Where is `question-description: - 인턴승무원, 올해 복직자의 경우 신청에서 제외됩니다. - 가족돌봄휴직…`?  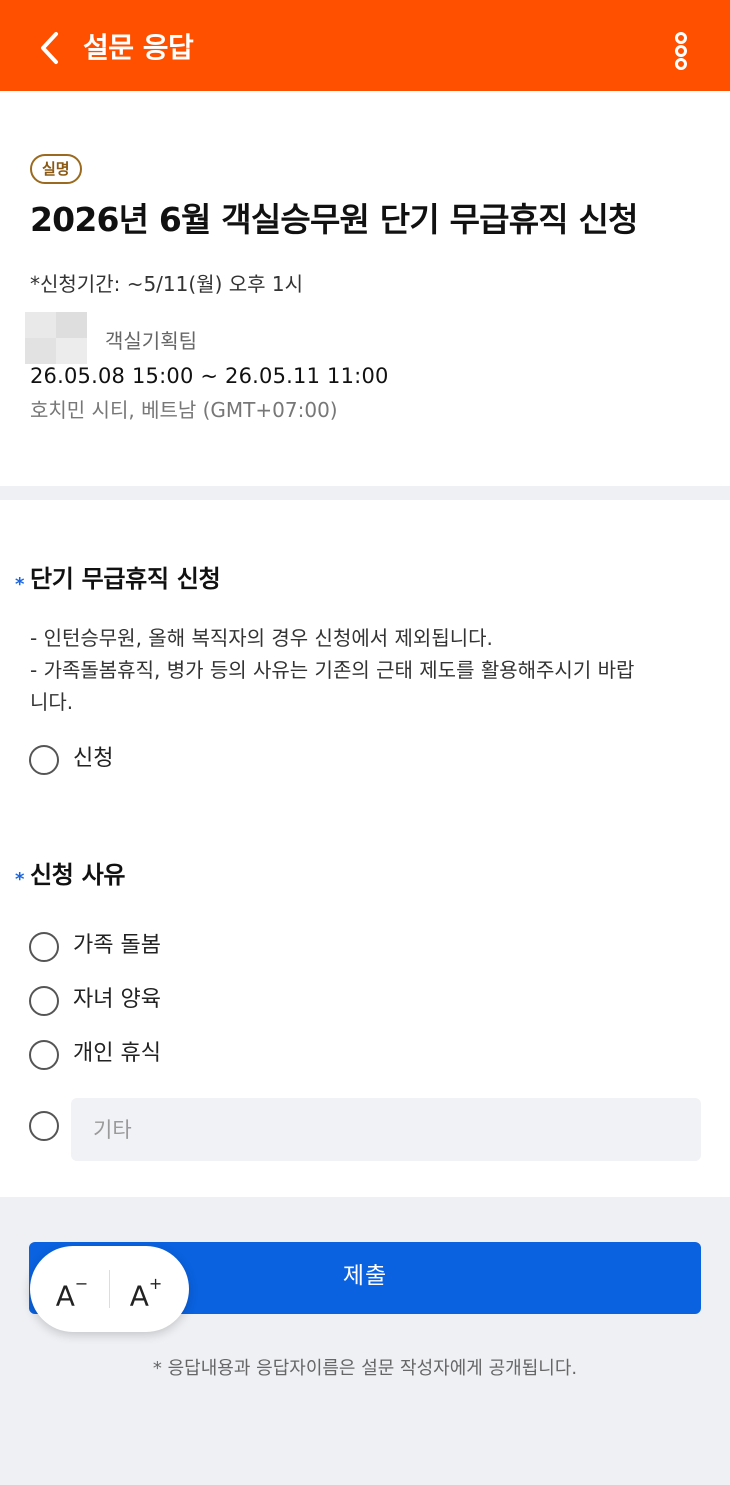 question-description: - 인턴승무원, 올해 복직자의 경우 신청에서 제외됩니다. - 가족돌봄휴직… is located at coordinates (332, 670).